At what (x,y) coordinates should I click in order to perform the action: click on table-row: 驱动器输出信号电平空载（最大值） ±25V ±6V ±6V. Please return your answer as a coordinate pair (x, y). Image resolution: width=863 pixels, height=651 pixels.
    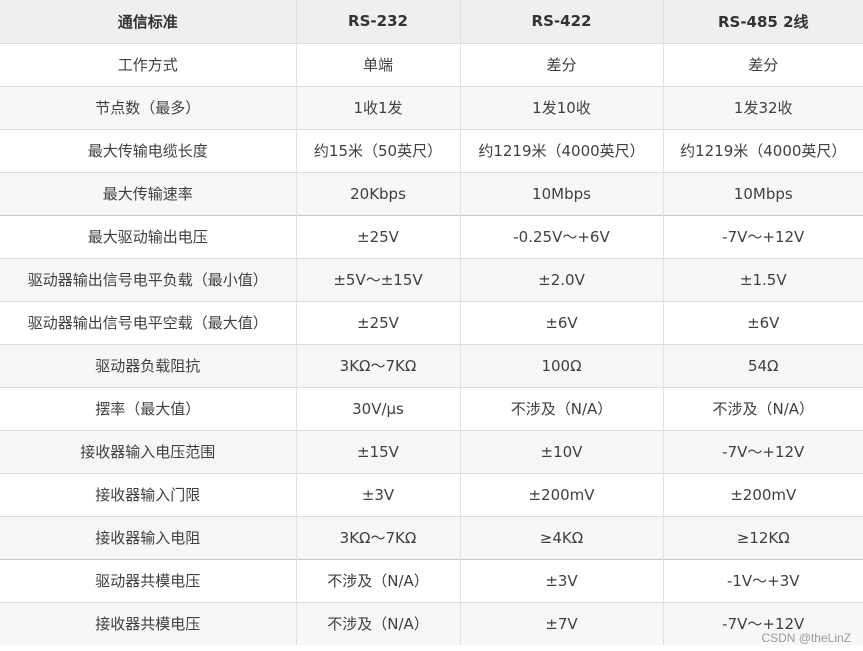
    Looking at the image, I should click on (431, 322).